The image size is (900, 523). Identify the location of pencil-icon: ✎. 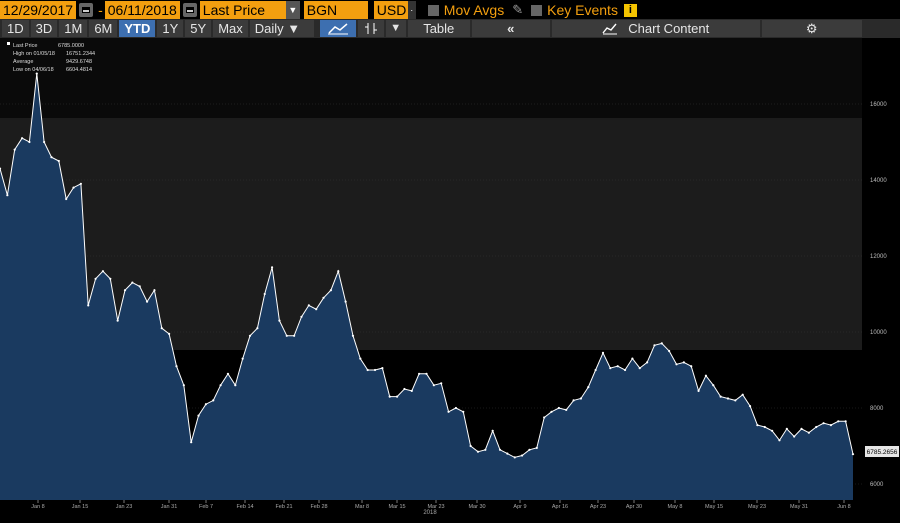
(517, 10).